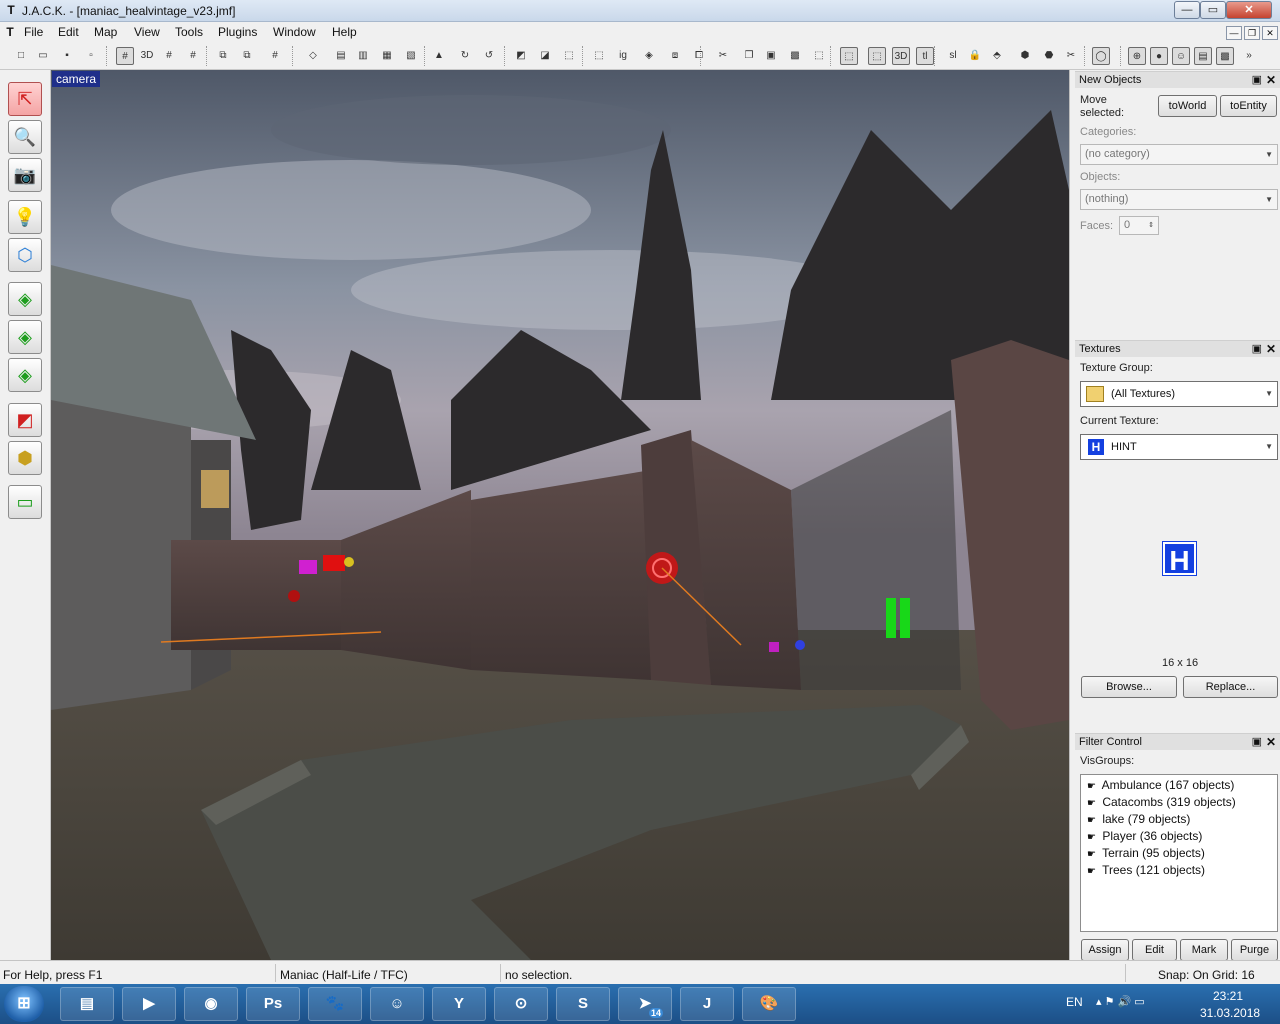  Describe the element at coordinates (25, 458) in the screenshot. I see `vertex-tool-icon: ⬢` at that location.